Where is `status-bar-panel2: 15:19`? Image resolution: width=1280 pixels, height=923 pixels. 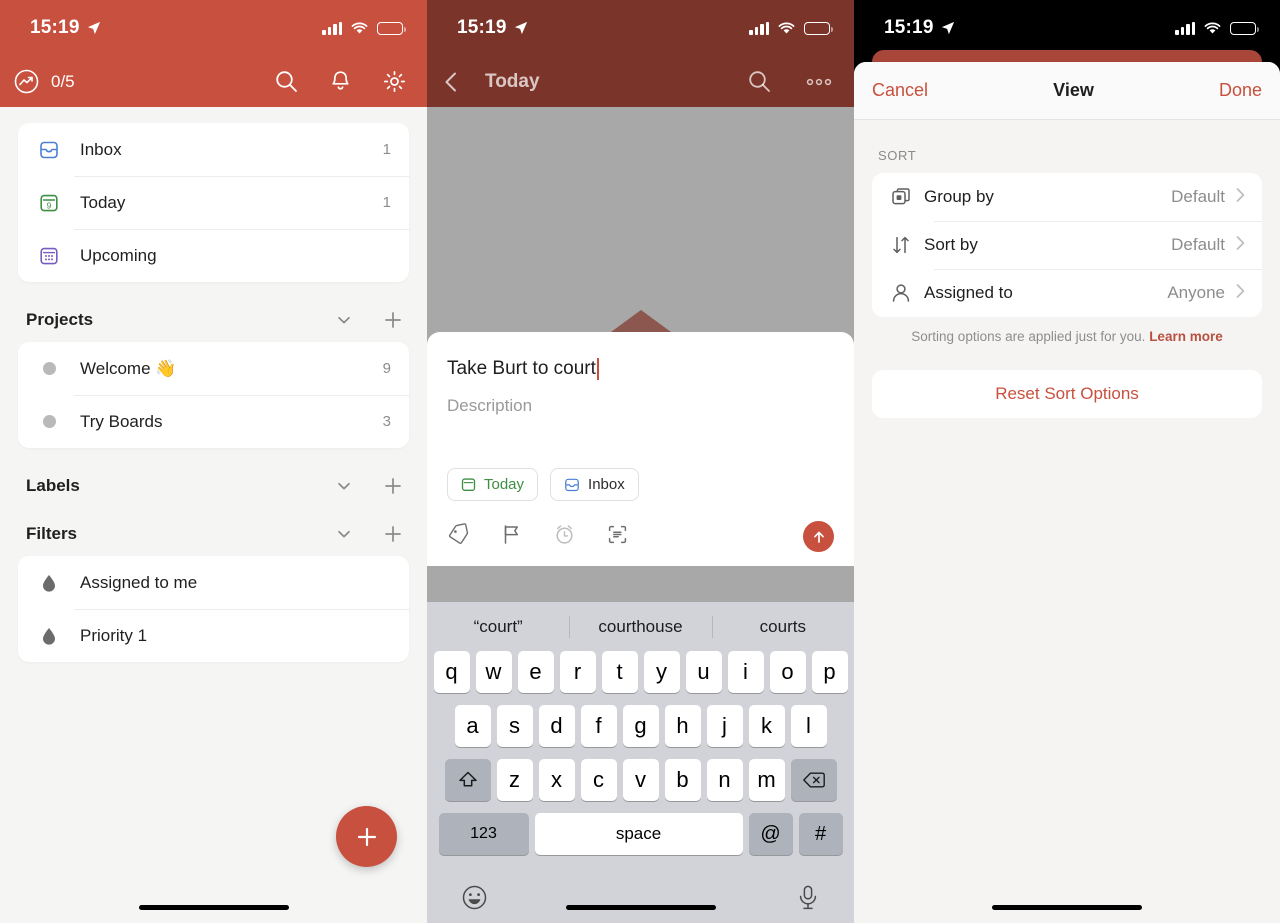 status-bar-panel2: 15:19 is located at coordinates (640, 28).